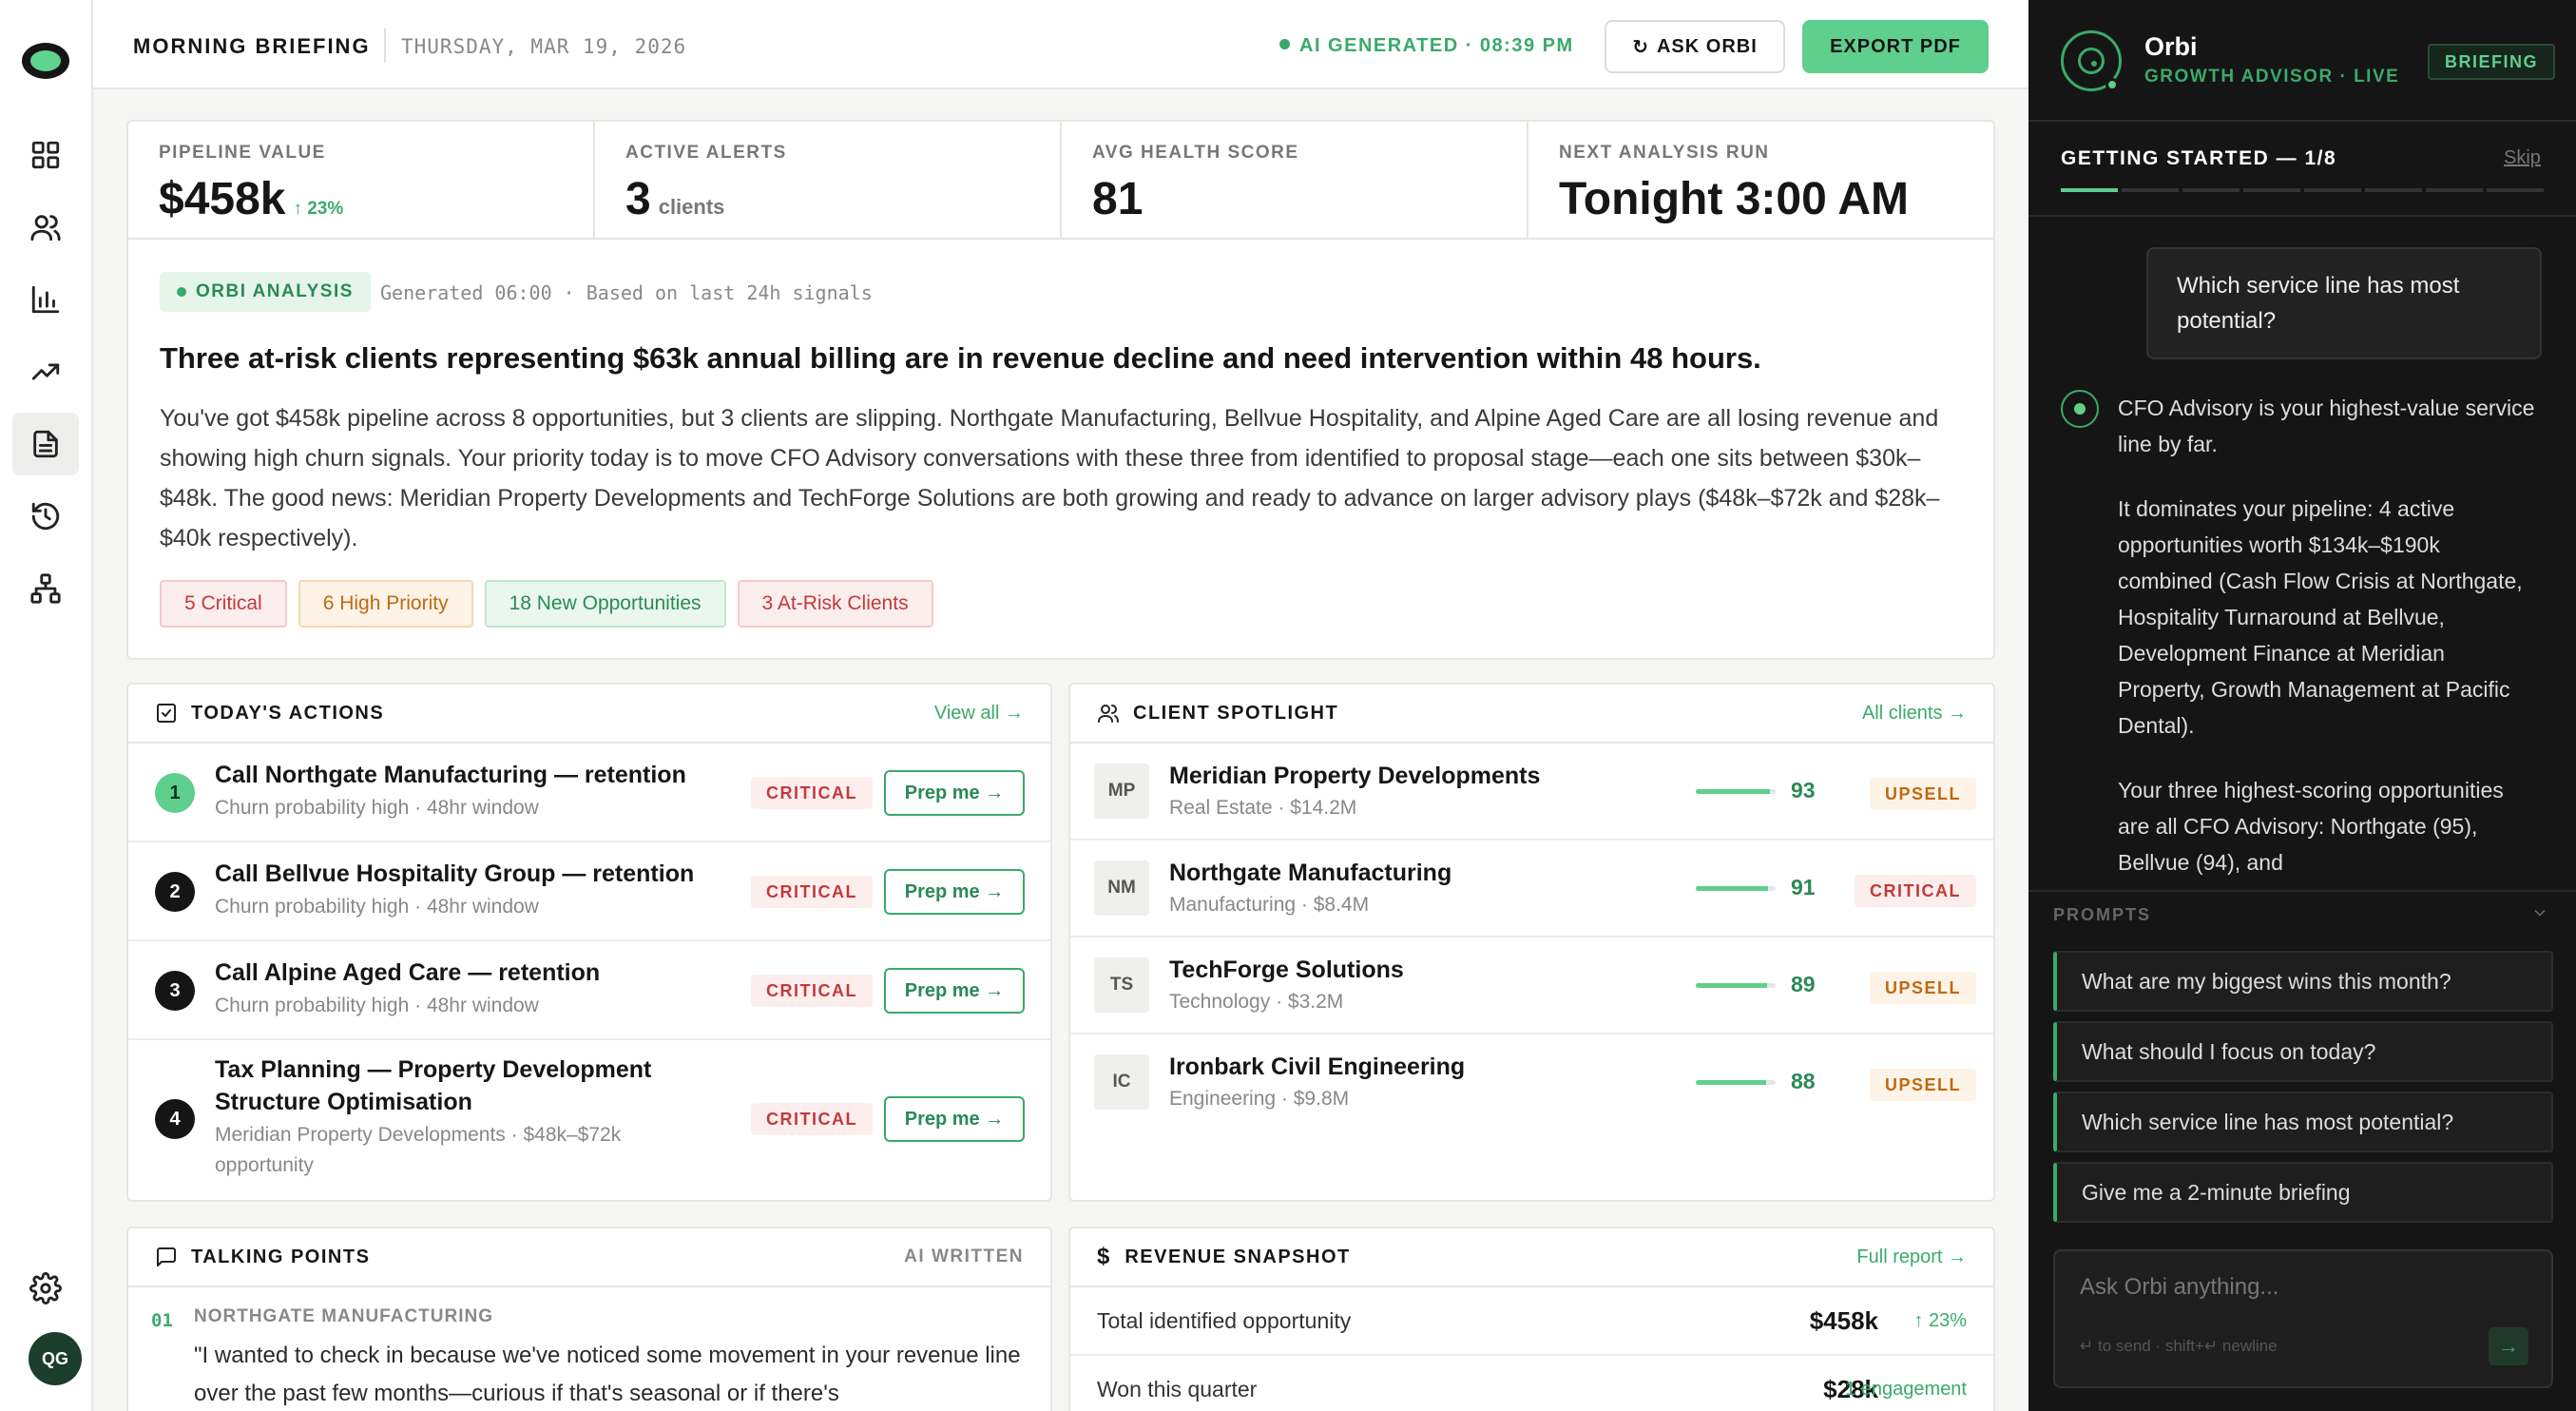  Describe the element at coordinates (166, 1256) in the screenshot. I see `speech-bubble-icon` at that location.